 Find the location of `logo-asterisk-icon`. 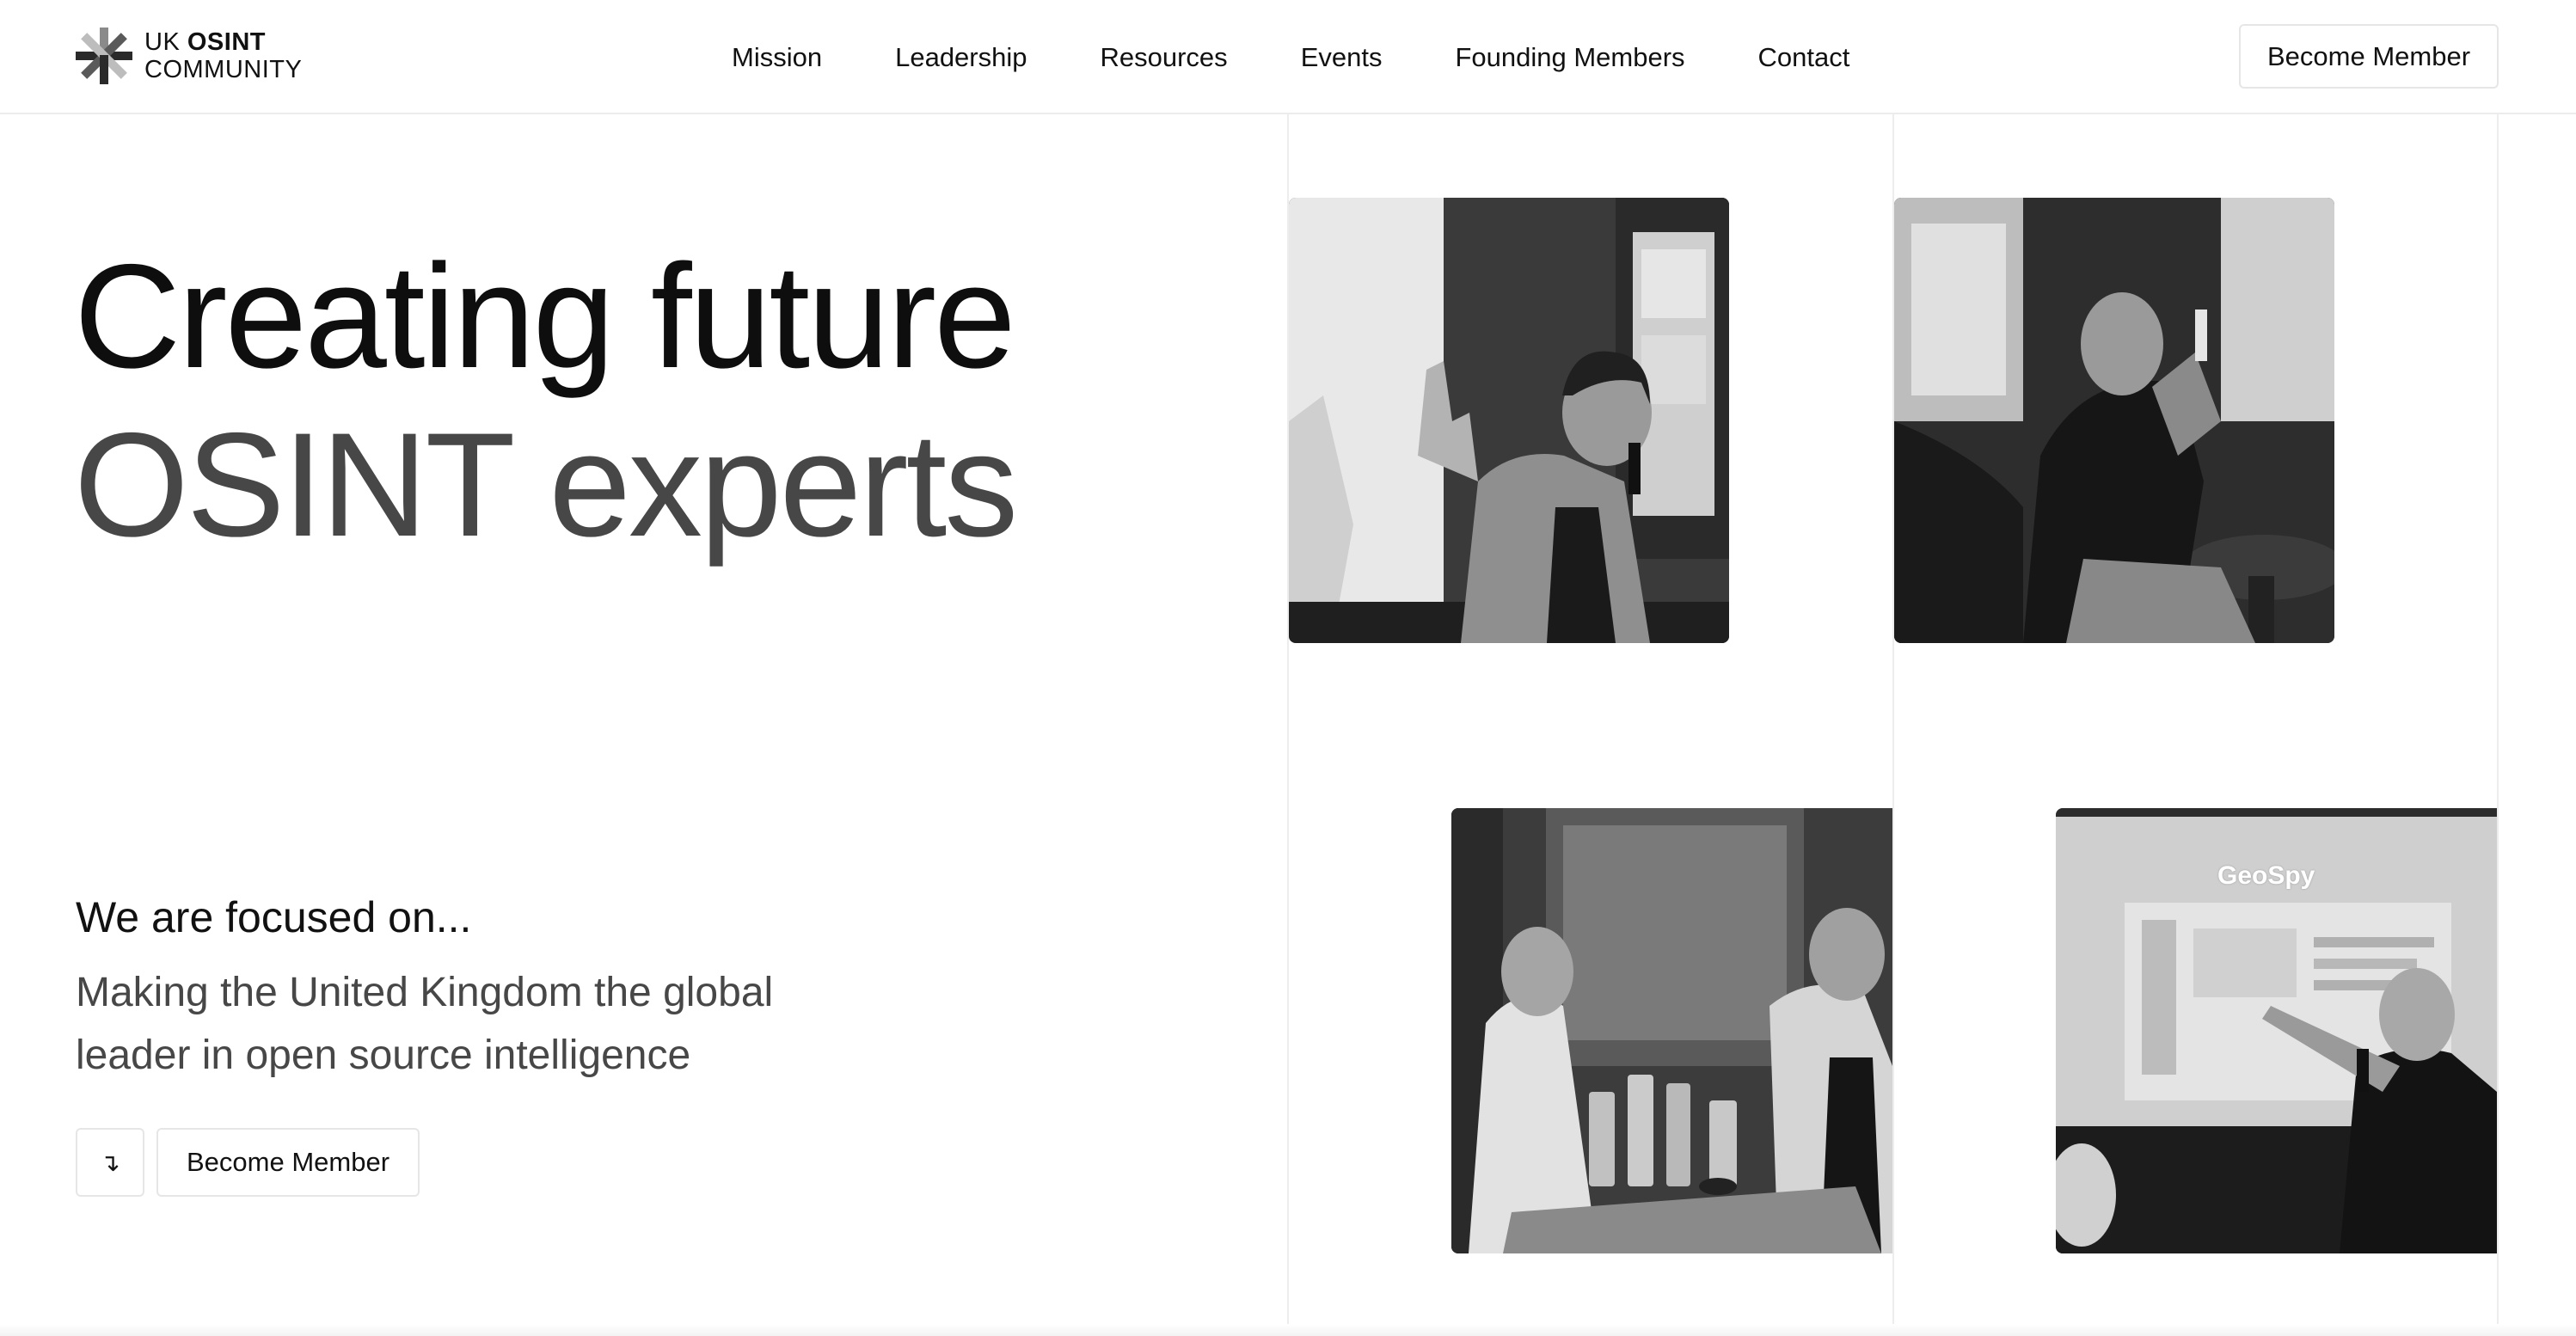

logo-asterisk-icon is located at coordinates (104, 56).